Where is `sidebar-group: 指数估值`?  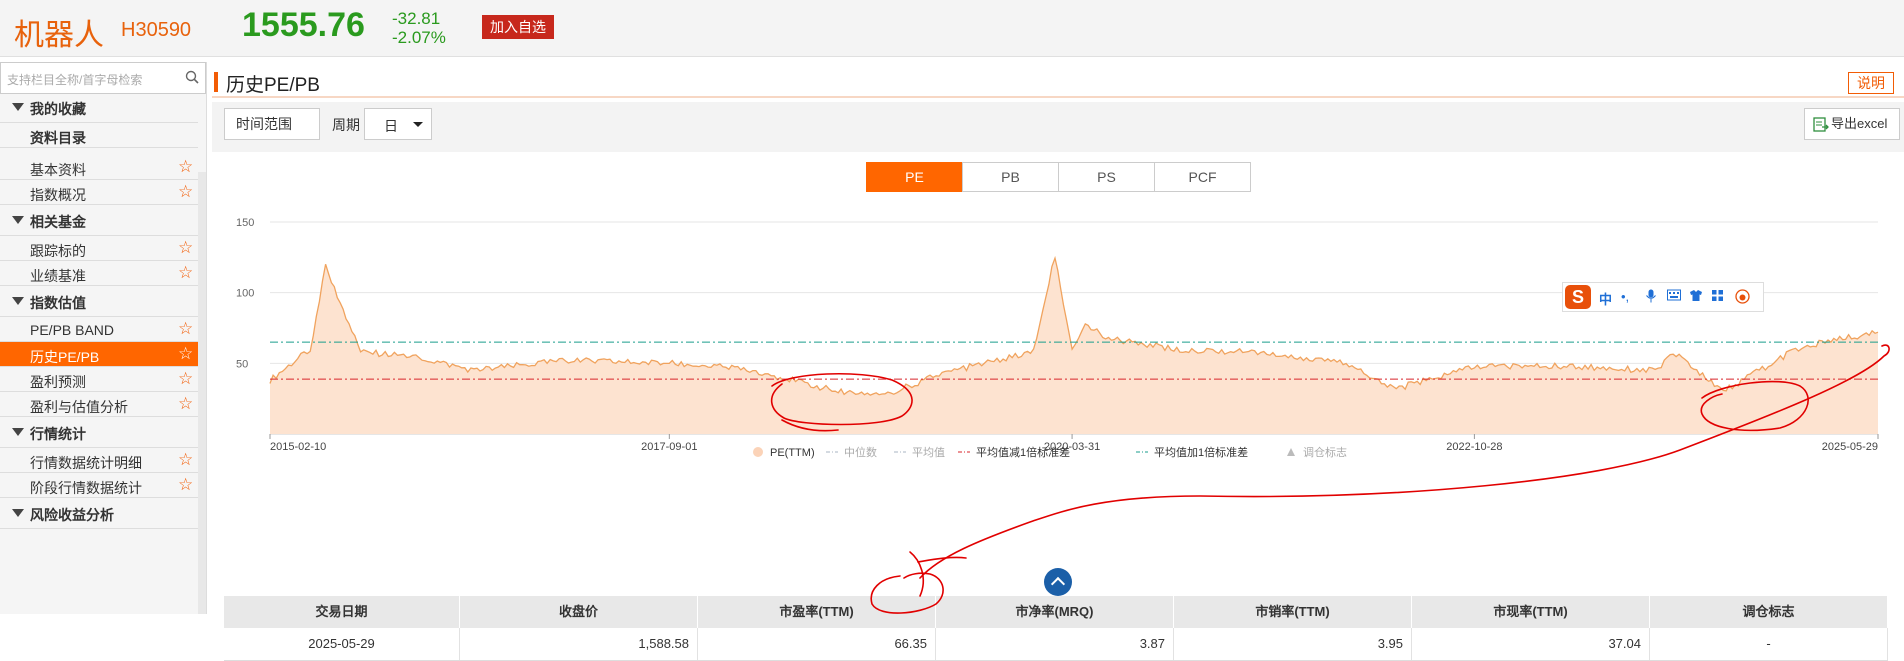 sidebar-group: 指数估值 is located at coordinates (99, 301).